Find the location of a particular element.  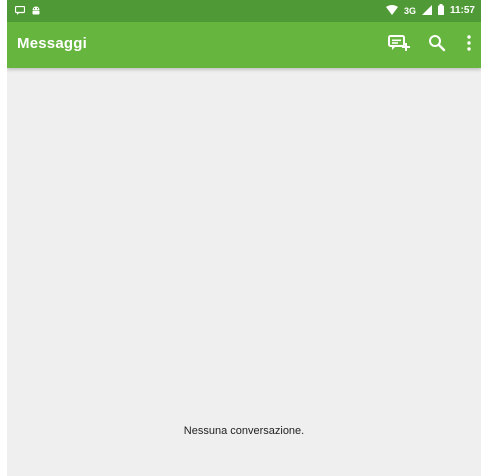

battery-icon is located at coordinates (440, 11).